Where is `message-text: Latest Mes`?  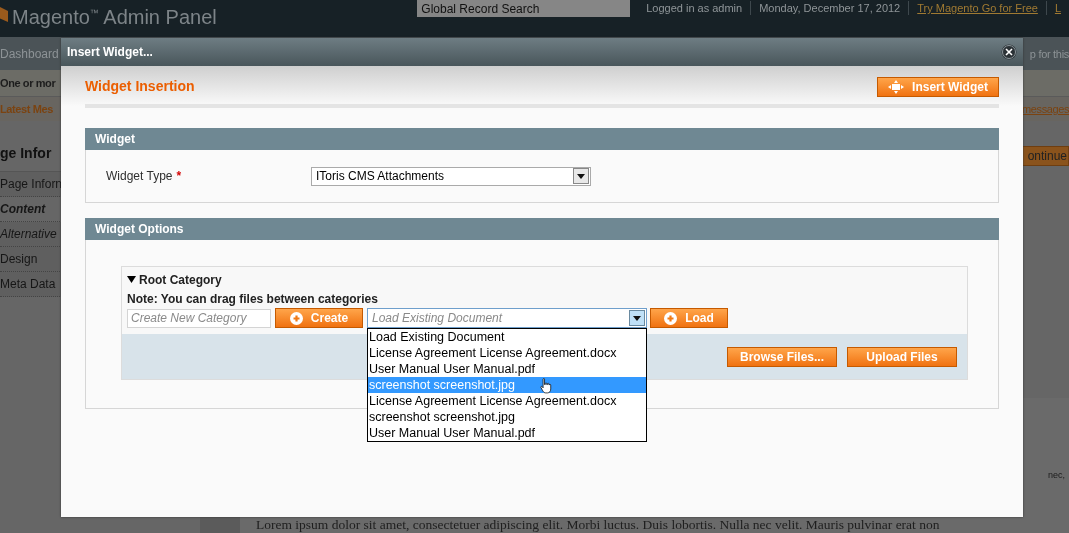 message-text: Latest Mes is located at coordinates (26, 109).